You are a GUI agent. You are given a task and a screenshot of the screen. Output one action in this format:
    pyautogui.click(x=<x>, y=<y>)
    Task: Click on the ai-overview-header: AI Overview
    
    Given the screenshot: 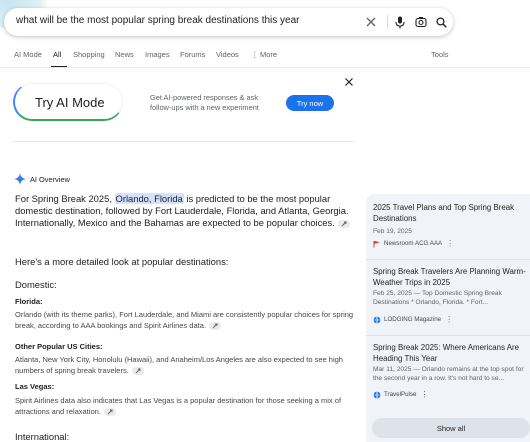 What is the action you would take?
    pyautogui.click(x=42, y=179)
    